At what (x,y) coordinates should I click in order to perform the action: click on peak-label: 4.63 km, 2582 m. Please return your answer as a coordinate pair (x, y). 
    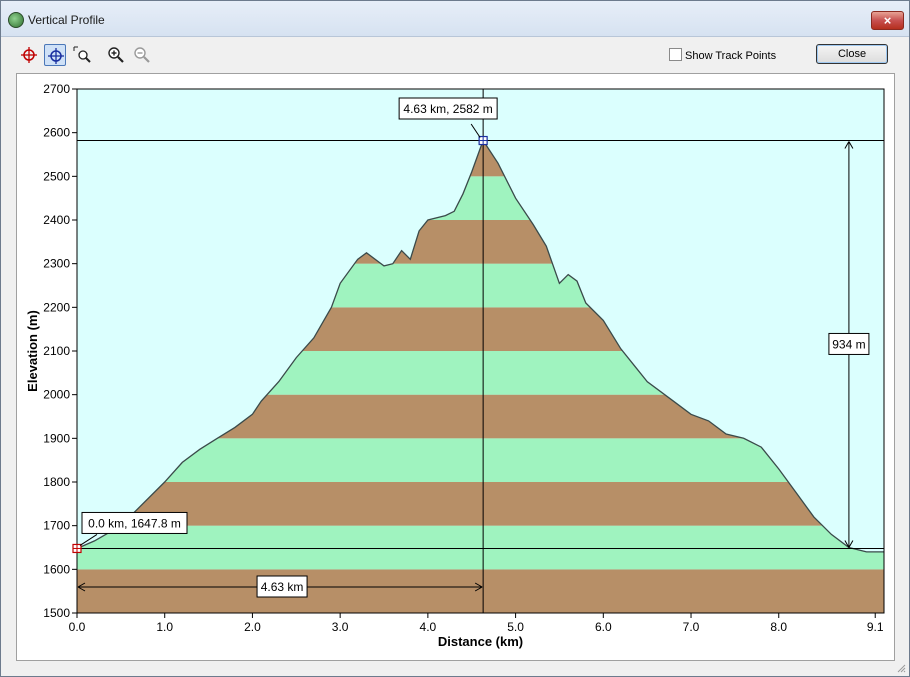
    Looking at the image, I should click on (448, 108).